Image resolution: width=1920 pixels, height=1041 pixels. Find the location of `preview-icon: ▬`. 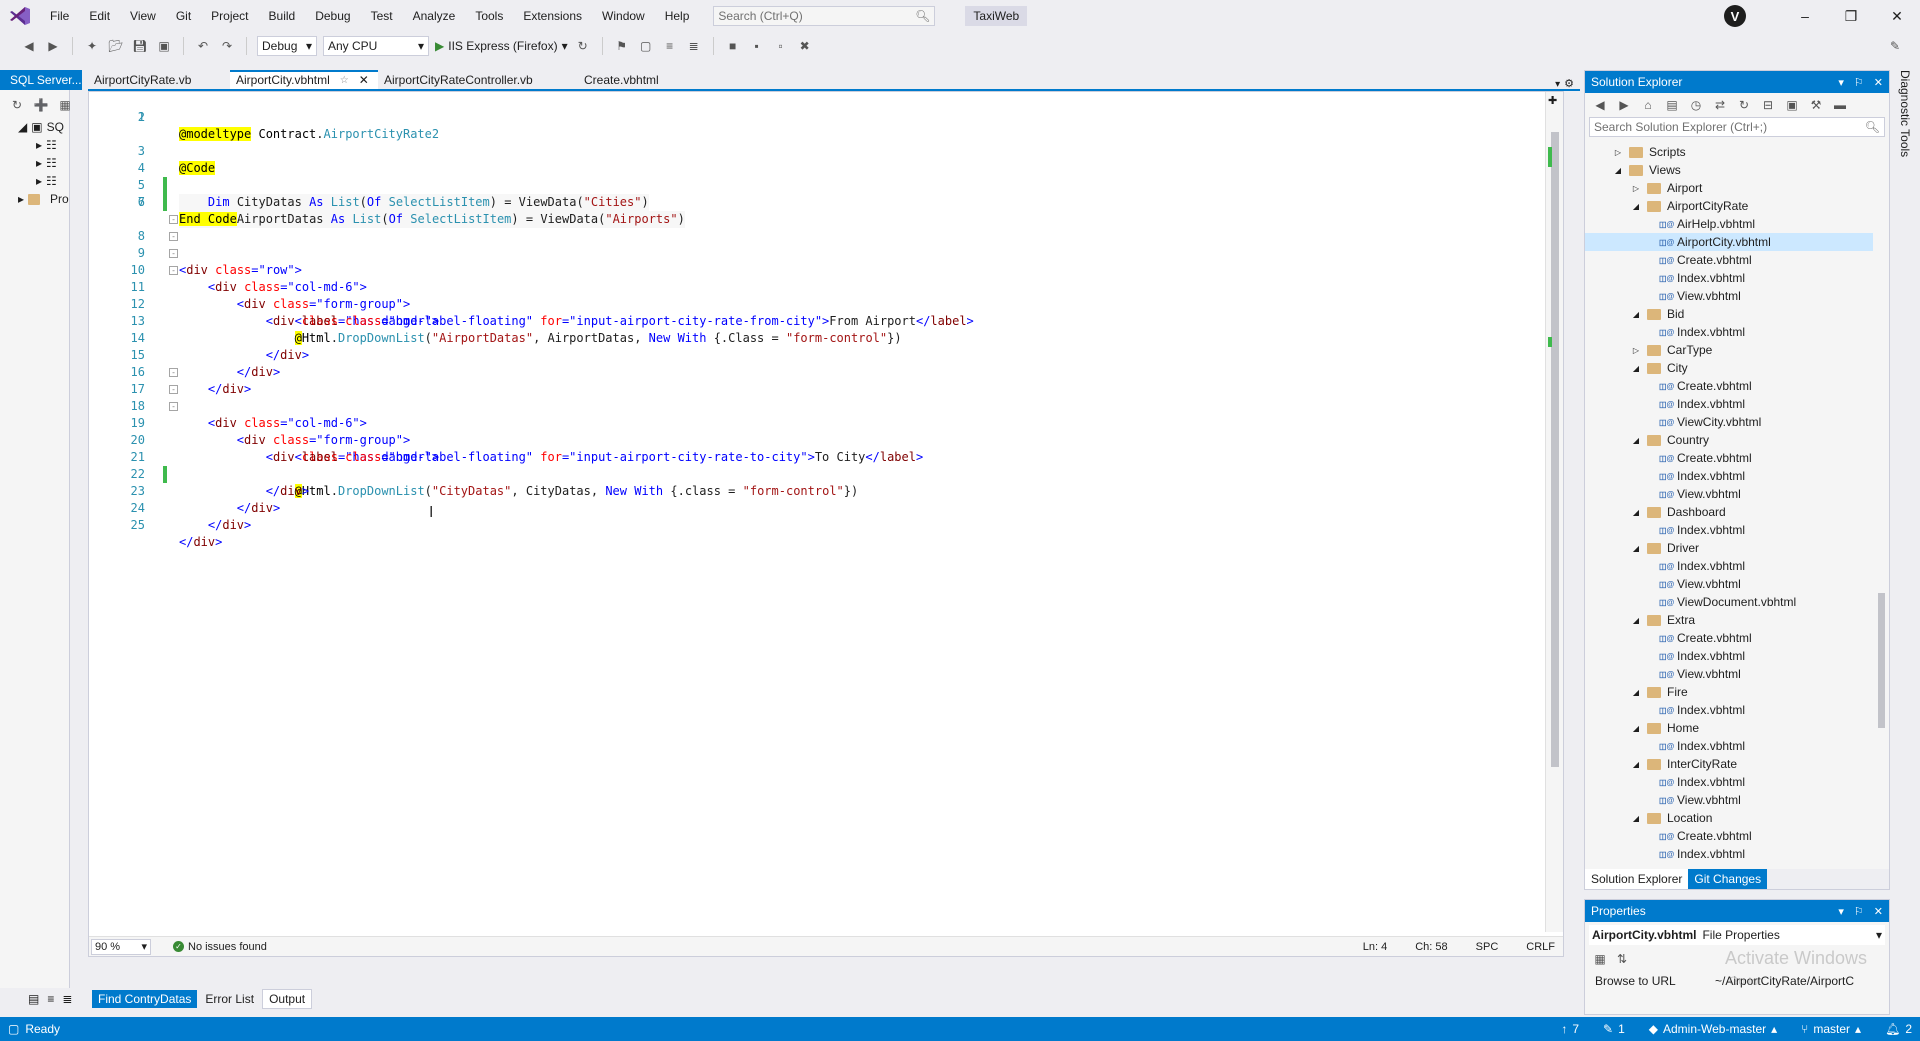

preview-icon: ▬ is located at coordinates (1840, 105).